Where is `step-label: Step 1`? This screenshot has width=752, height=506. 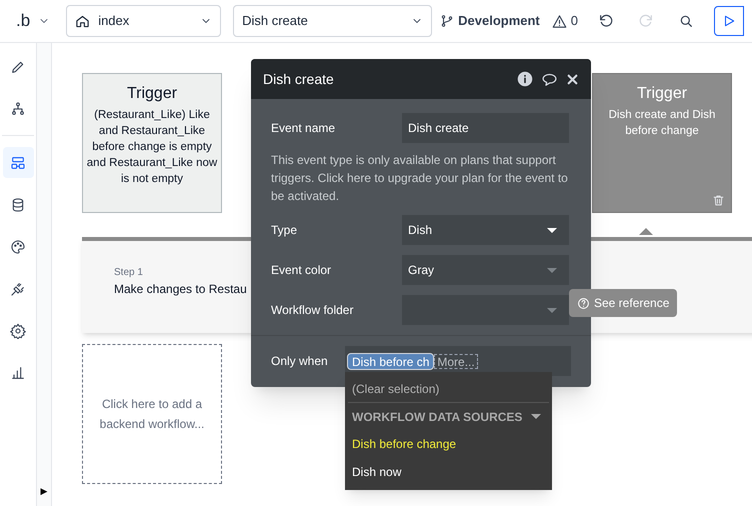 step-label: Step 1 is located at coordinates (128, 273).